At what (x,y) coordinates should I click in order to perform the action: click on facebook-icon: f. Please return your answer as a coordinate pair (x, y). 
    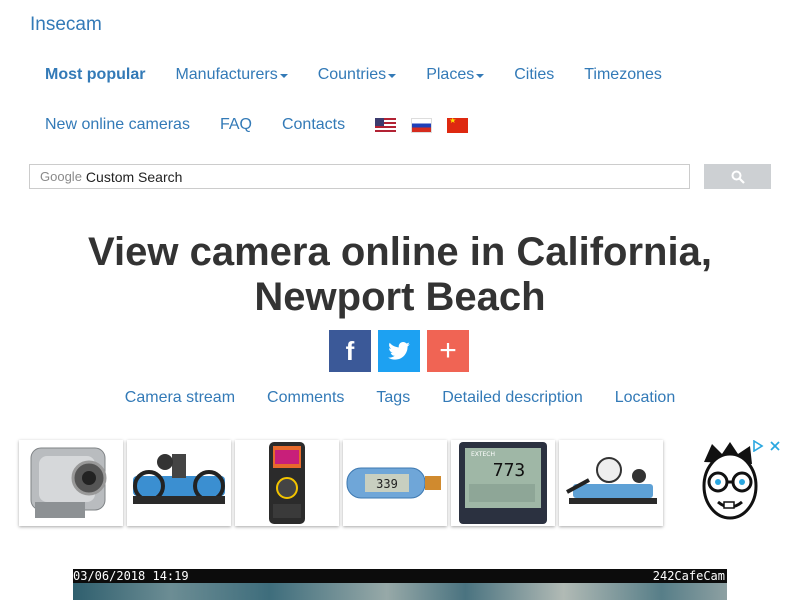
    Looking at the image, I should click on (350, 350).